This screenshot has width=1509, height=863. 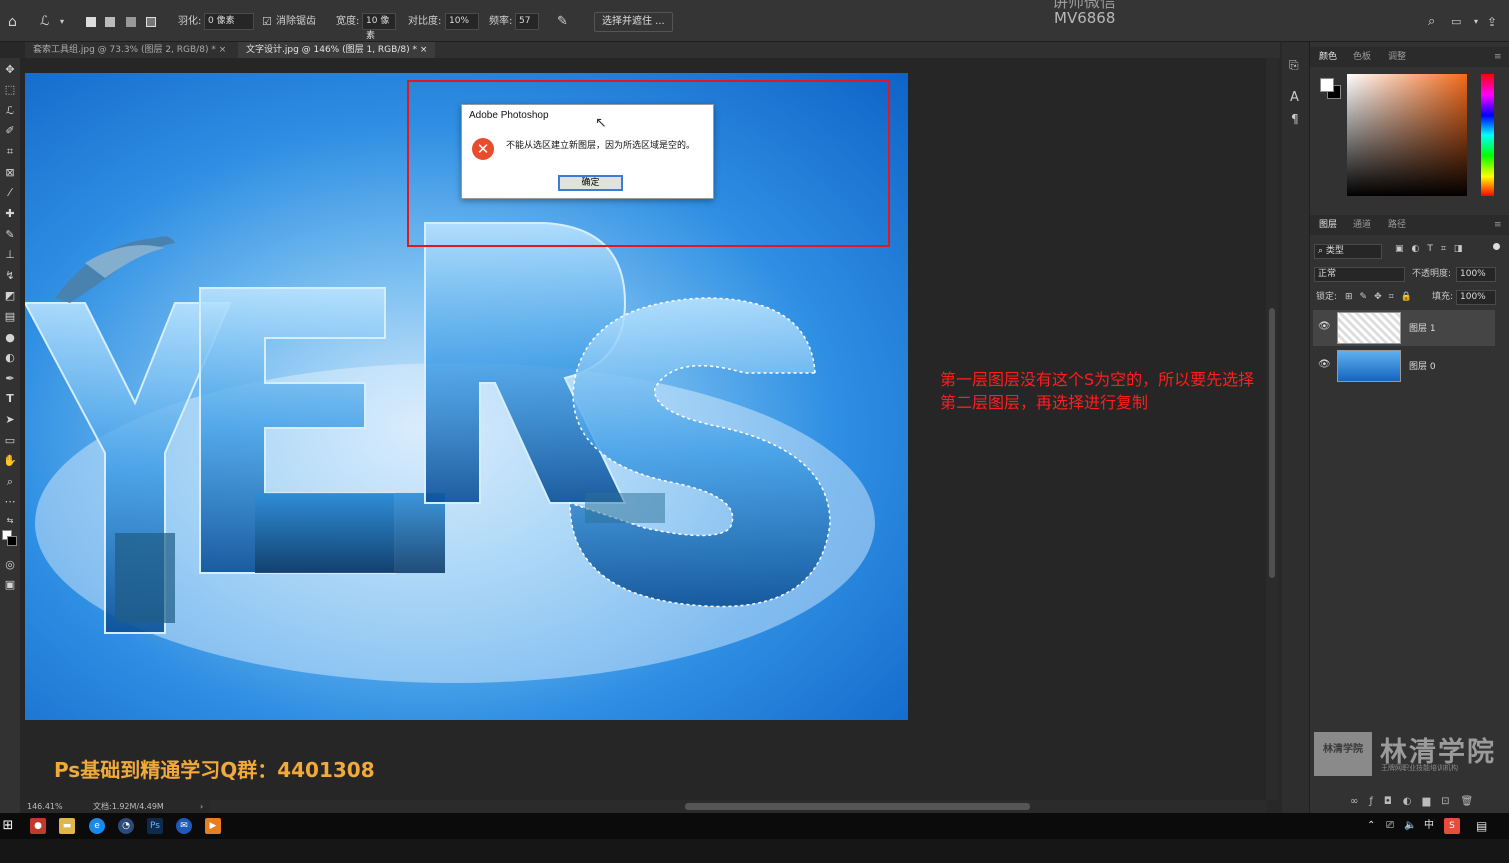 I want to click on vertical-scrollbar, so click(x=1272, y=429).